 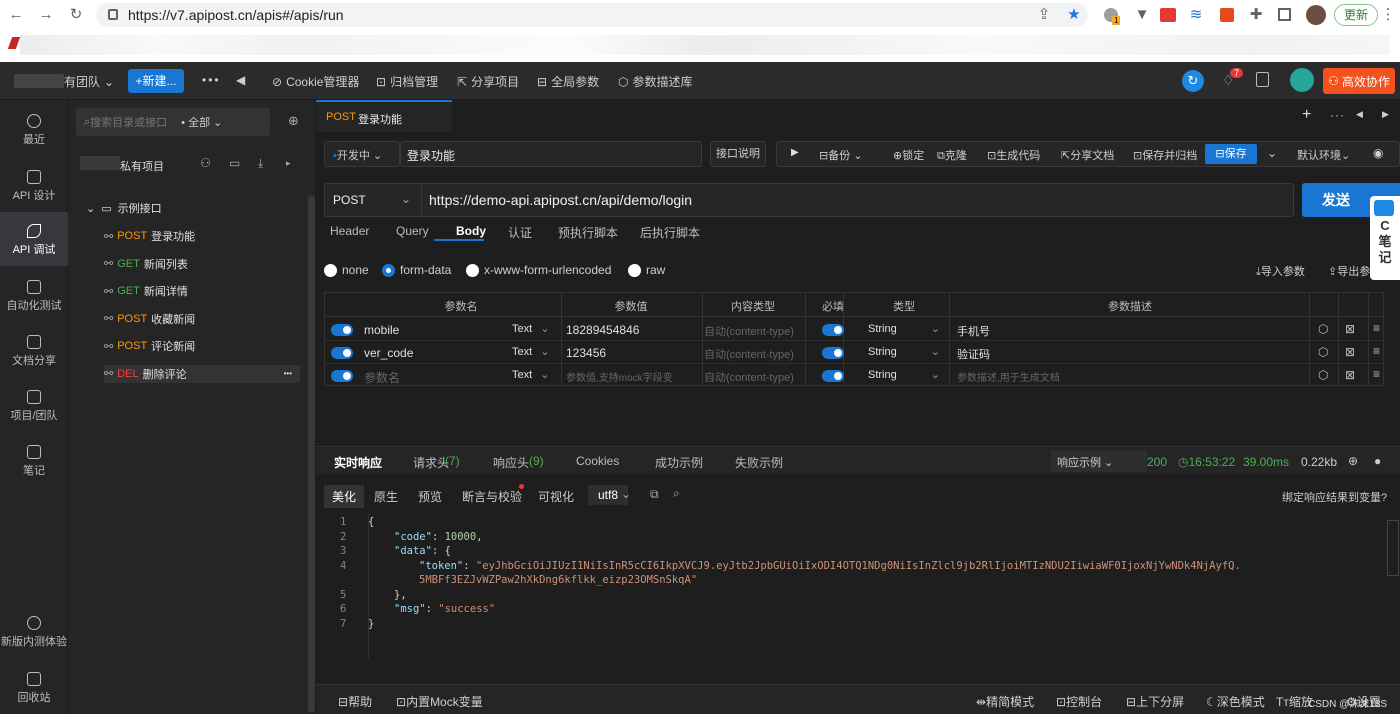 I want to click on add-tab-icon: +, so click(x=1306, y=115).